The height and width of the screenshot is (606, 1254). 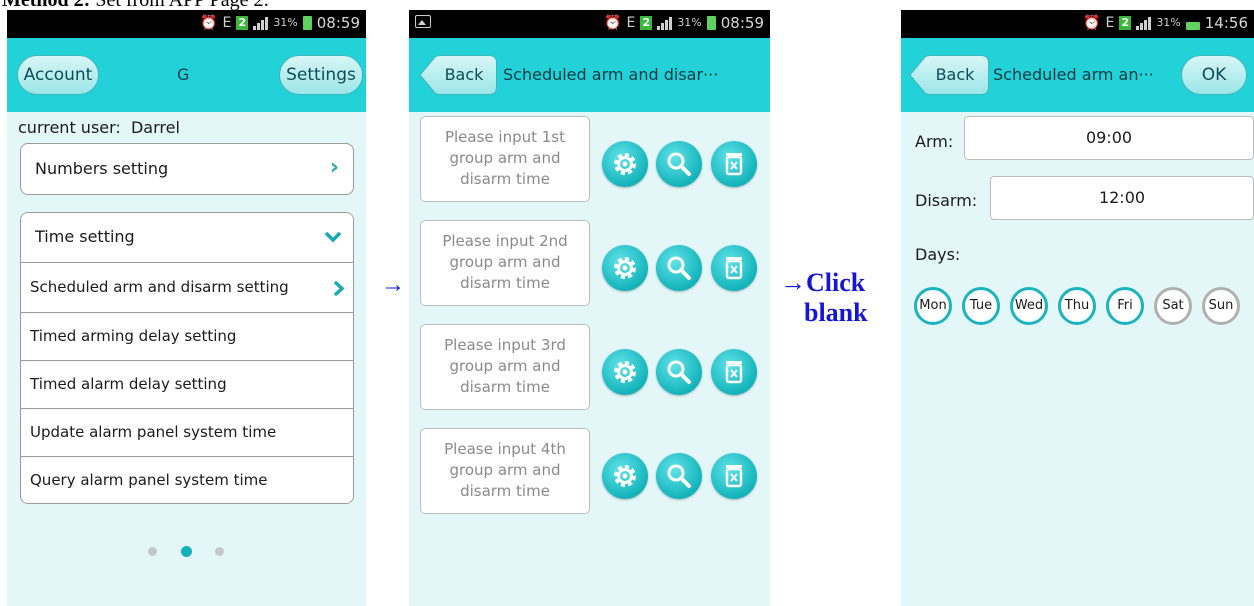 I want to click on title-bar: Account G Settings, so click(x=186, y=75).